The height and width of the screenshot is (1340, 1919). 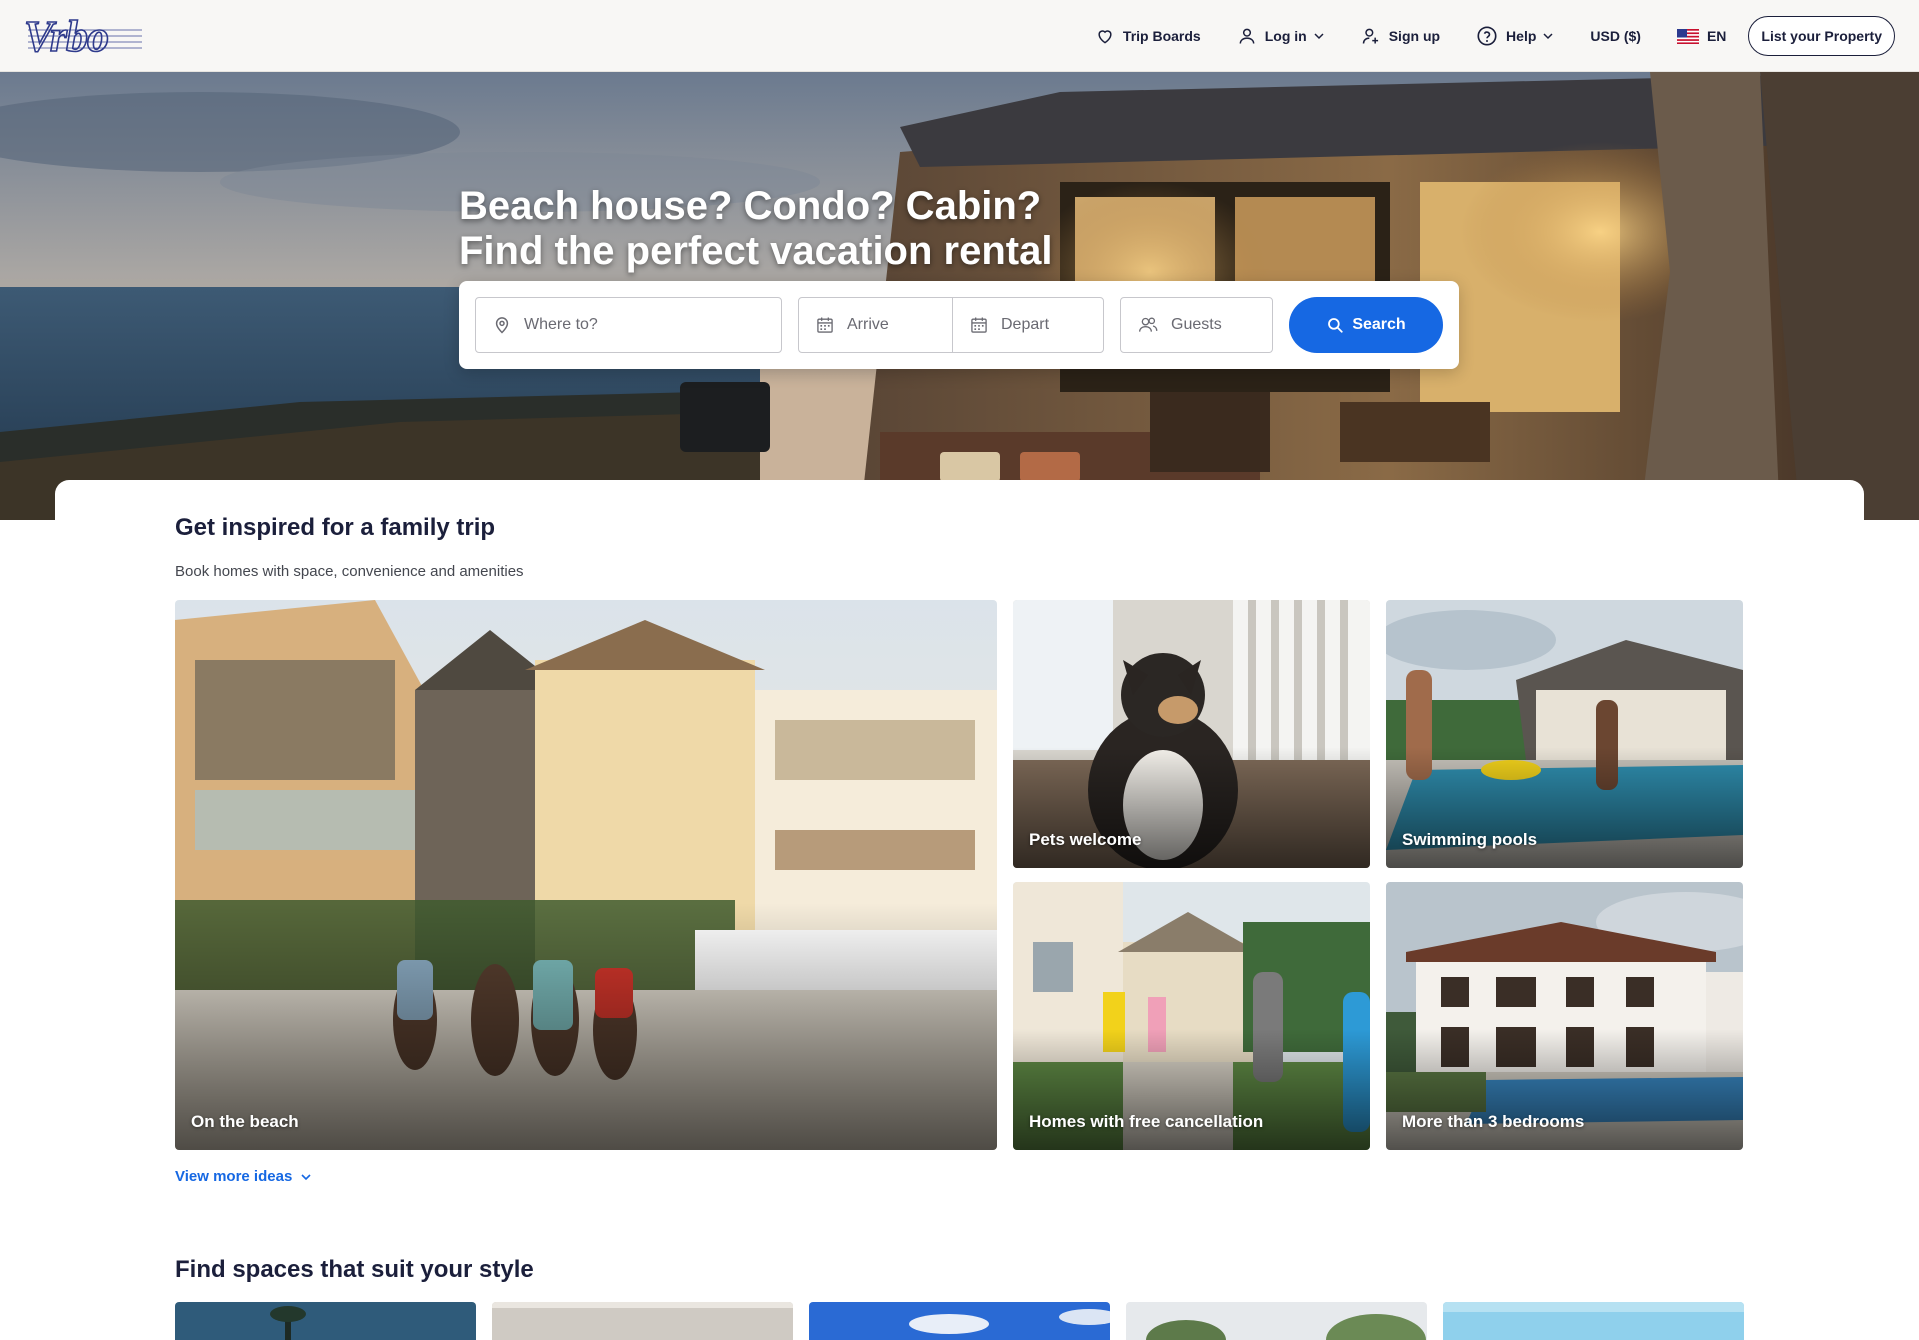 I want to click on currency-selector: USD ($), so click(x=1615, y=36).